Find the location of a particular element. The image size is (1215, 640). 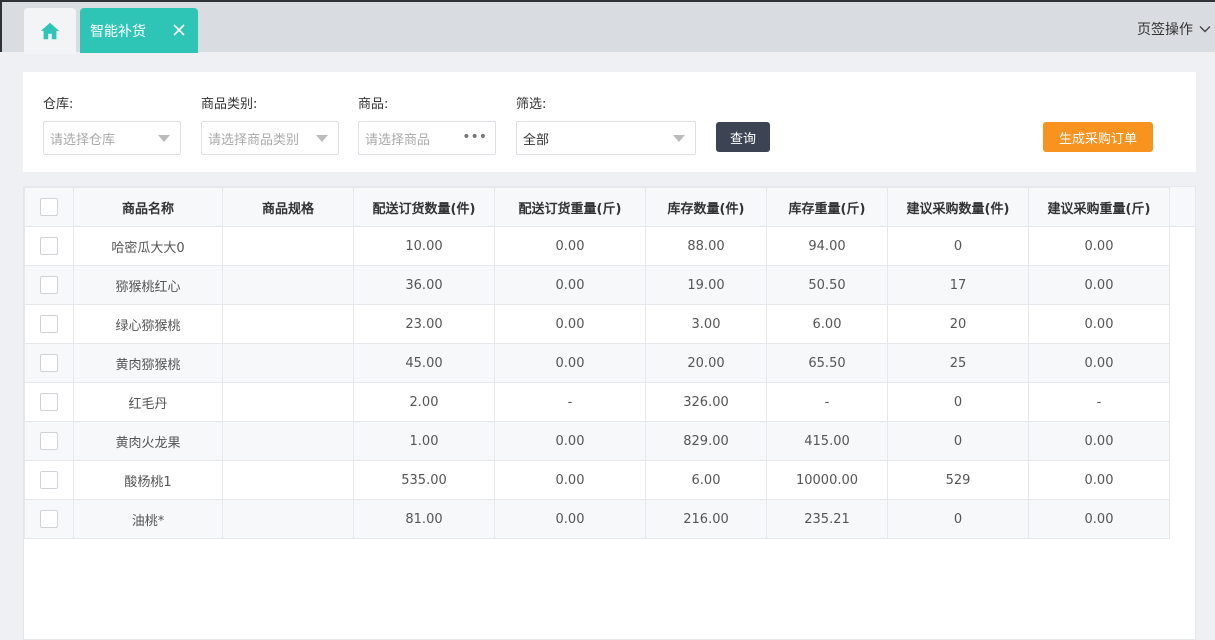

tab-smart-replenishment: 智能补货 is located at coordinates (139, 30).